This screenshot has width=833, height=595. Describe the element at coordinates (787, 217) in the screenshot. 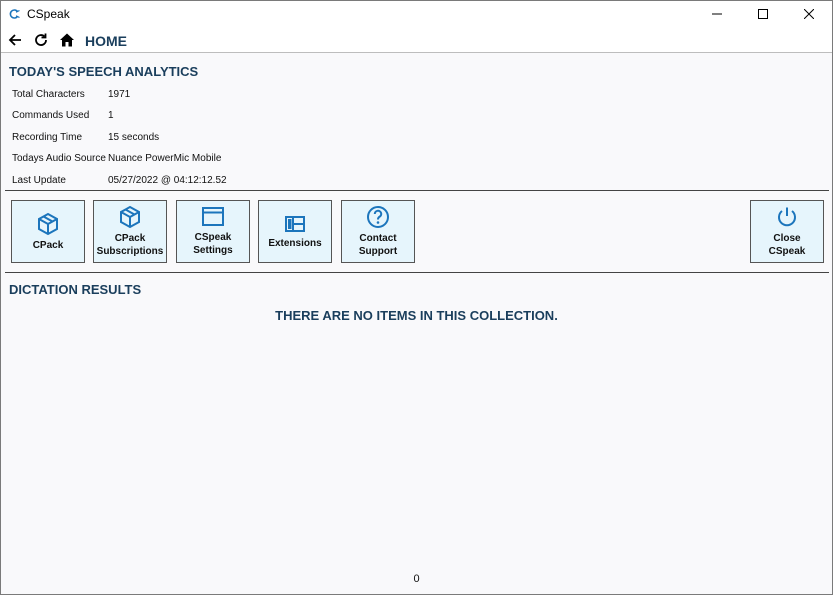

I see `power-icon` at that location.